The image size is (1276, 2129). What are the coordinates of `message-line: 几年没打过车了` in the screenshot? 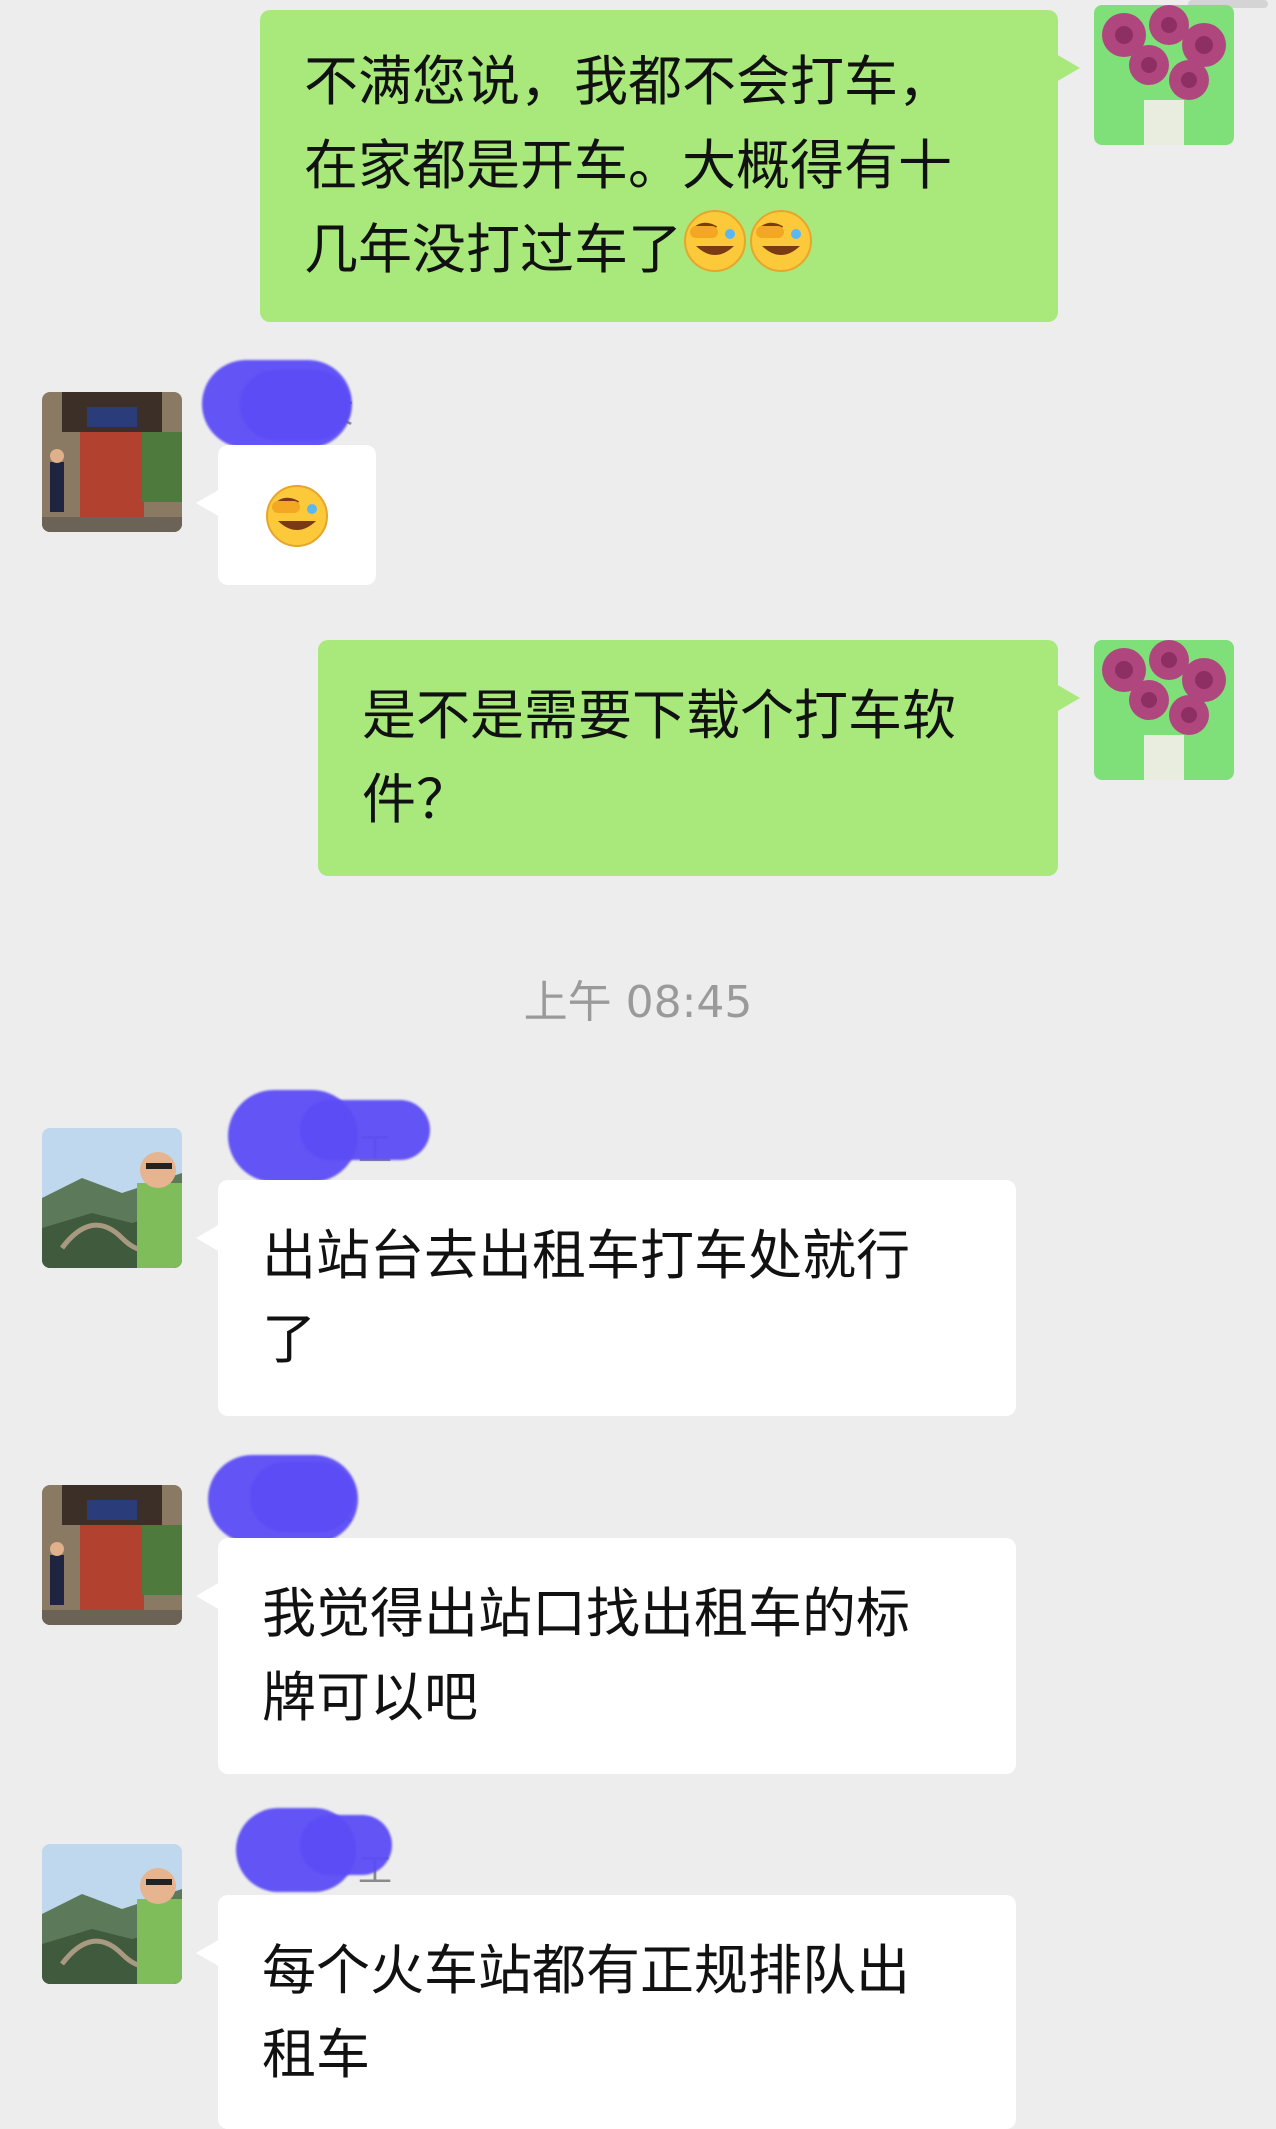 It's located at (681, 253).